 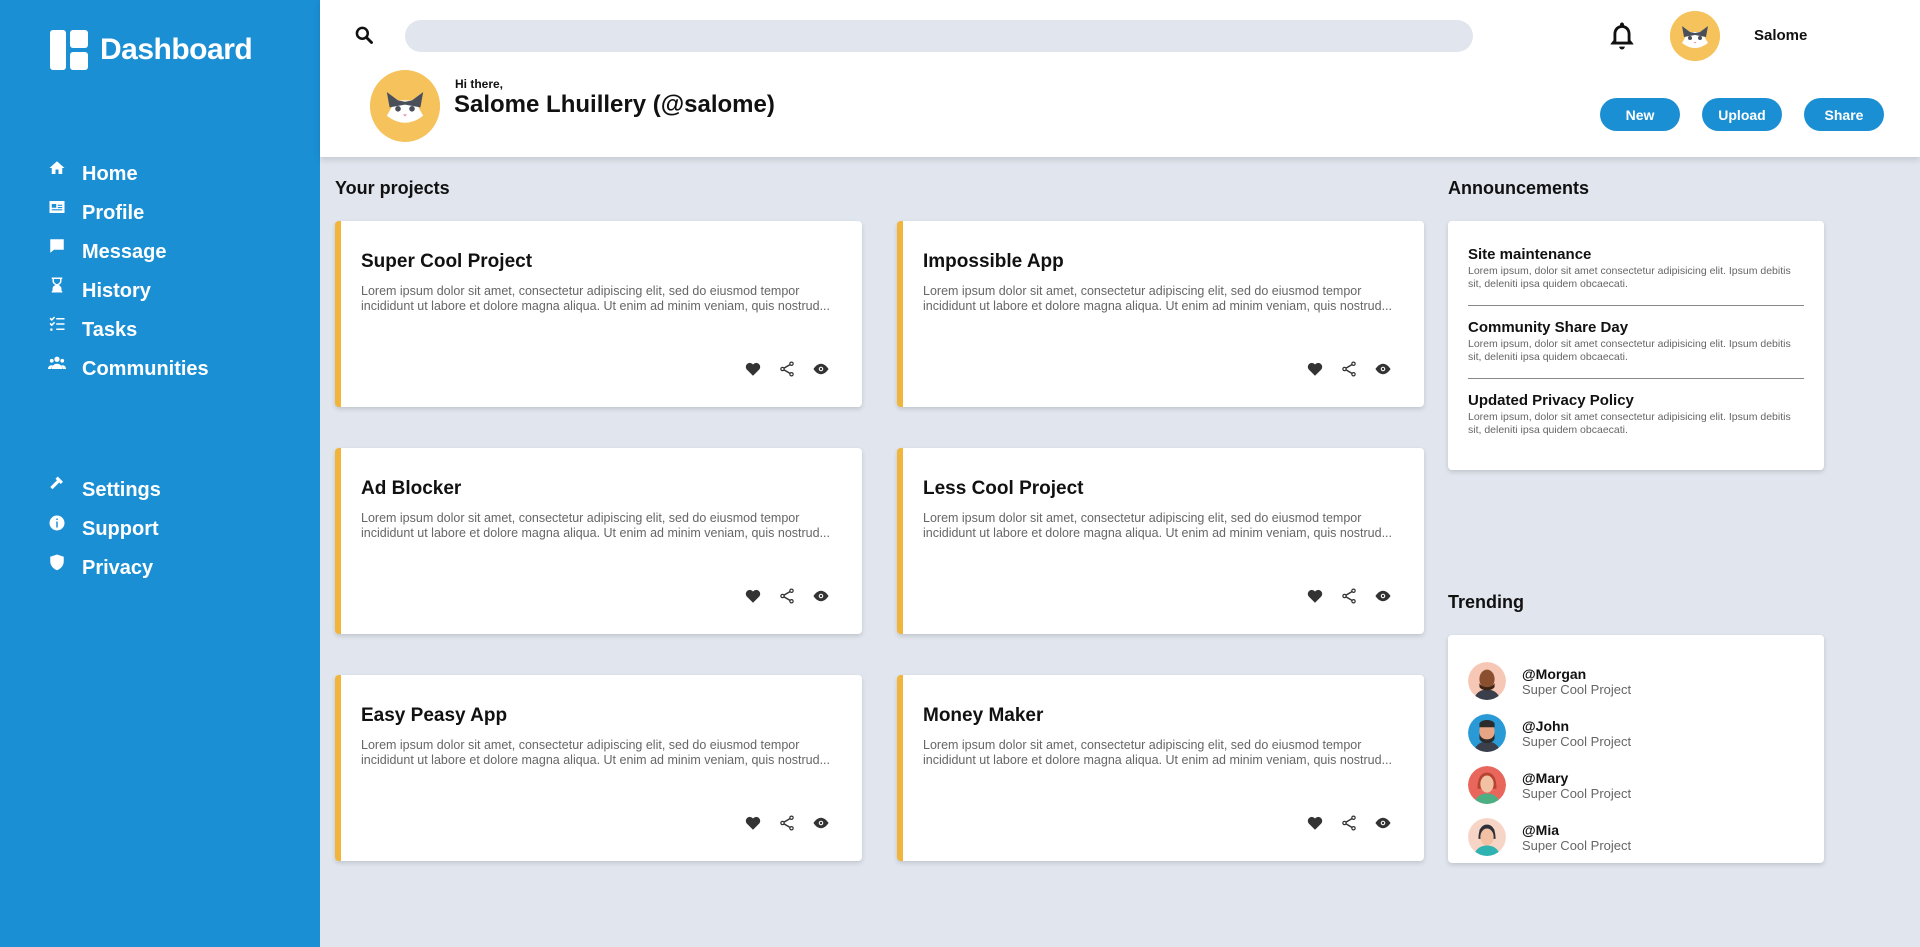 I want to click on trending-title: Trending, so click(x=1486, y=602).